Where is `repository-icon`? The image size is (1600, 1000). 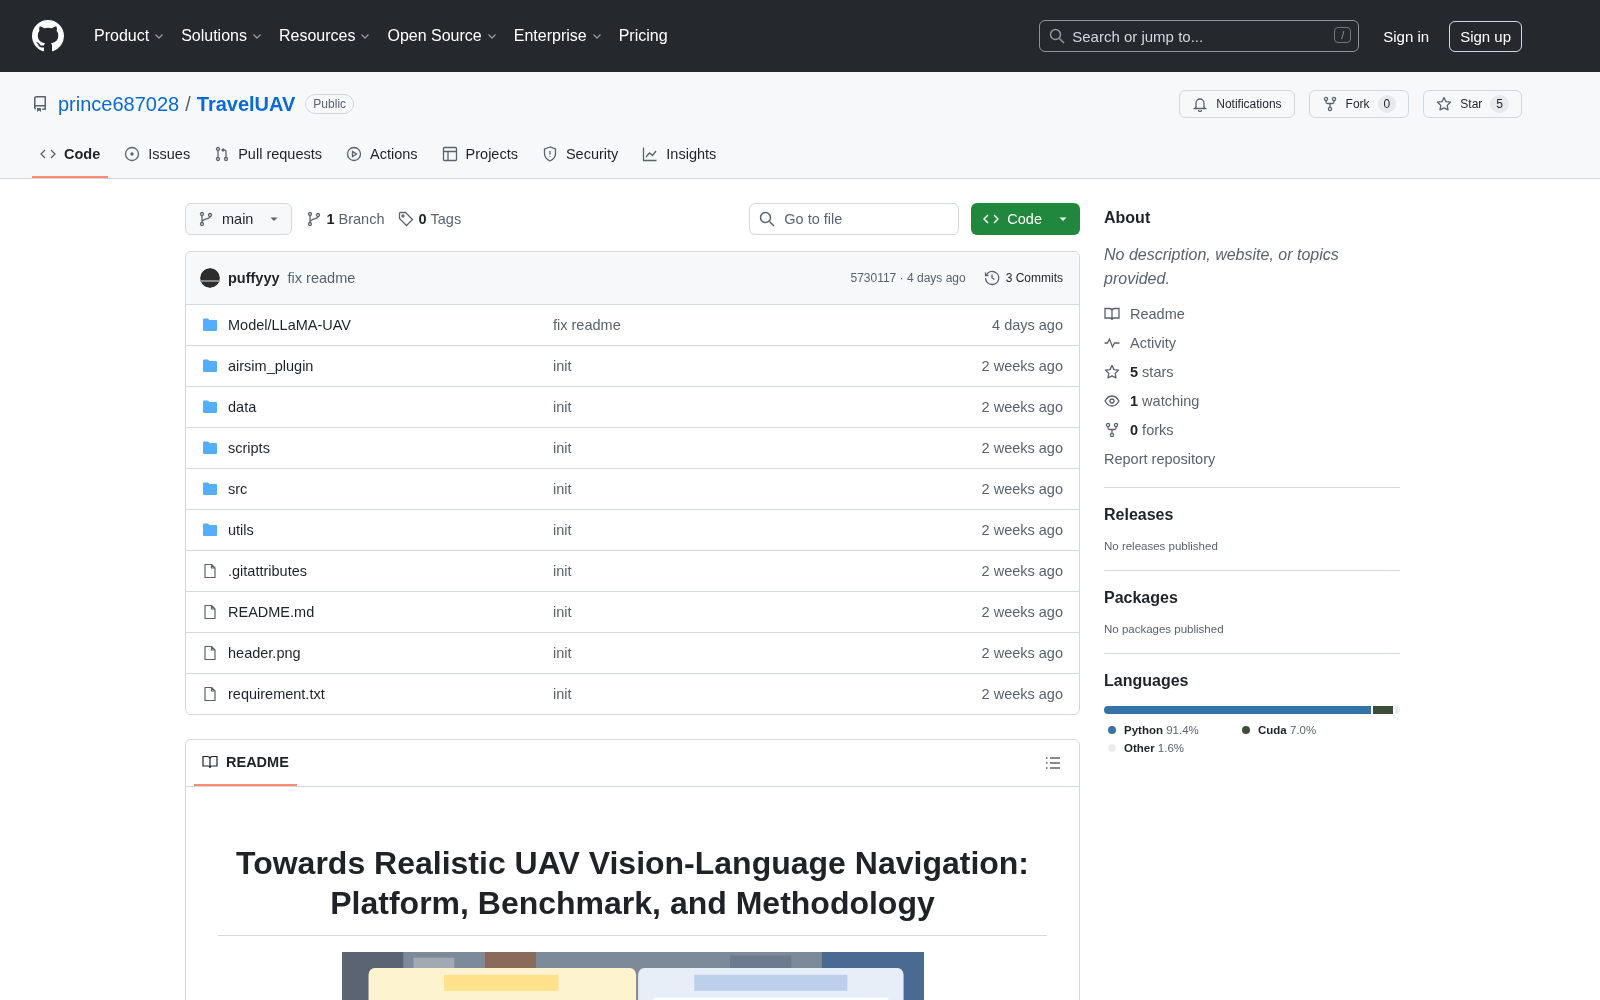 repository-icon is located at coordinates (40, 104).